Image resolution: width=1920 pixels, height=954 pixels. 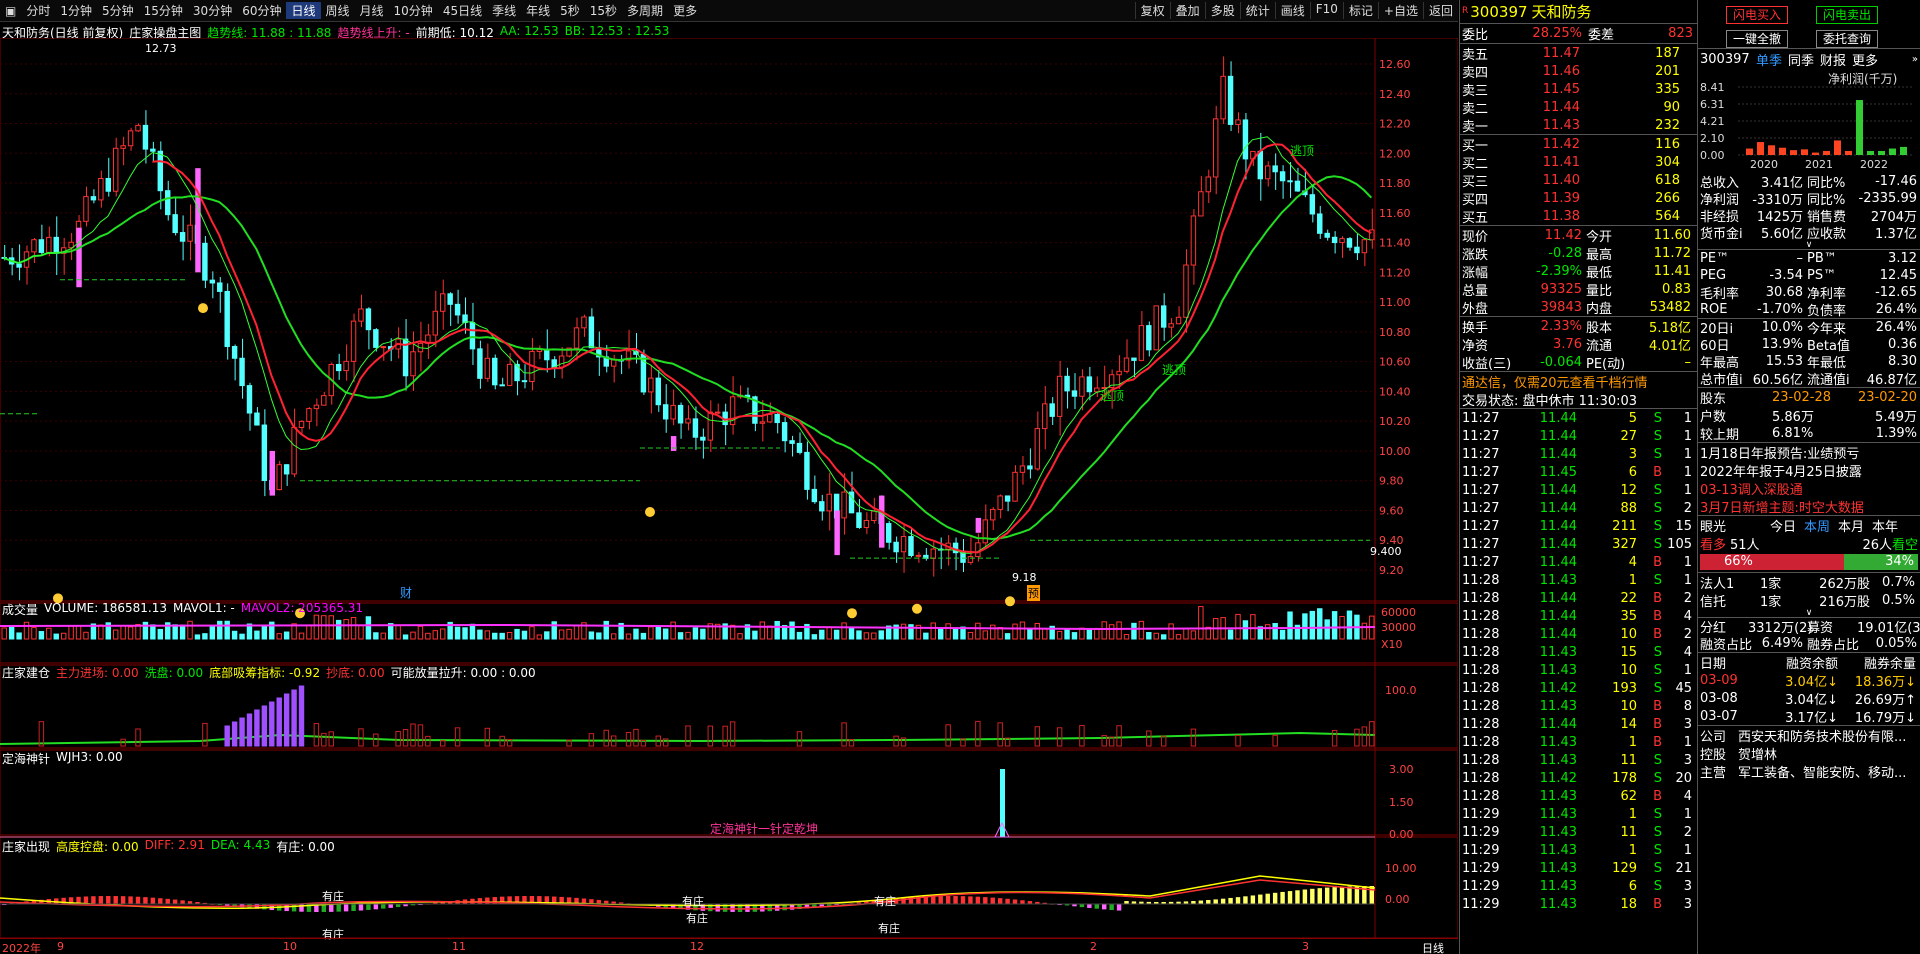 I want to click on tab-year: 年线, so click(x=538, y=10).